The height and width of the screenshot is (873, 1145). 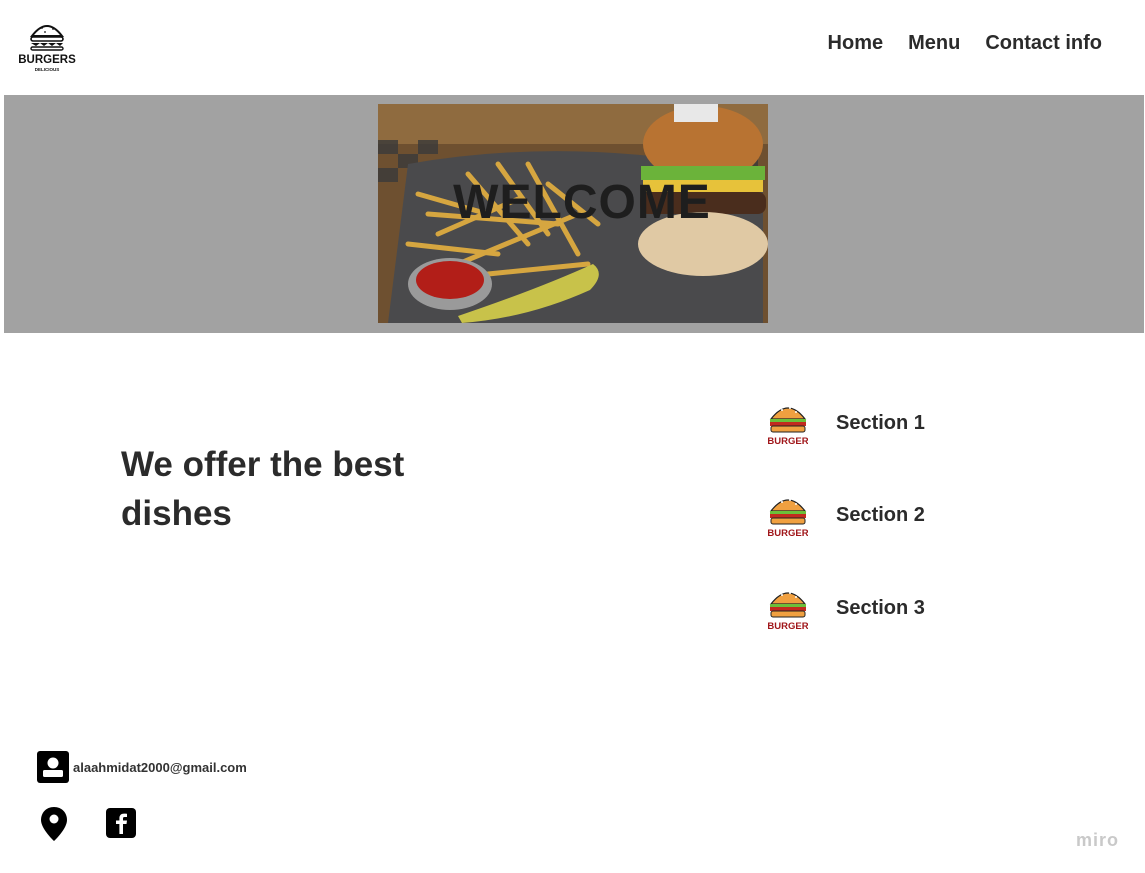 I want to click on svg-text: DELICIOUS, so click(x=47, y=69).